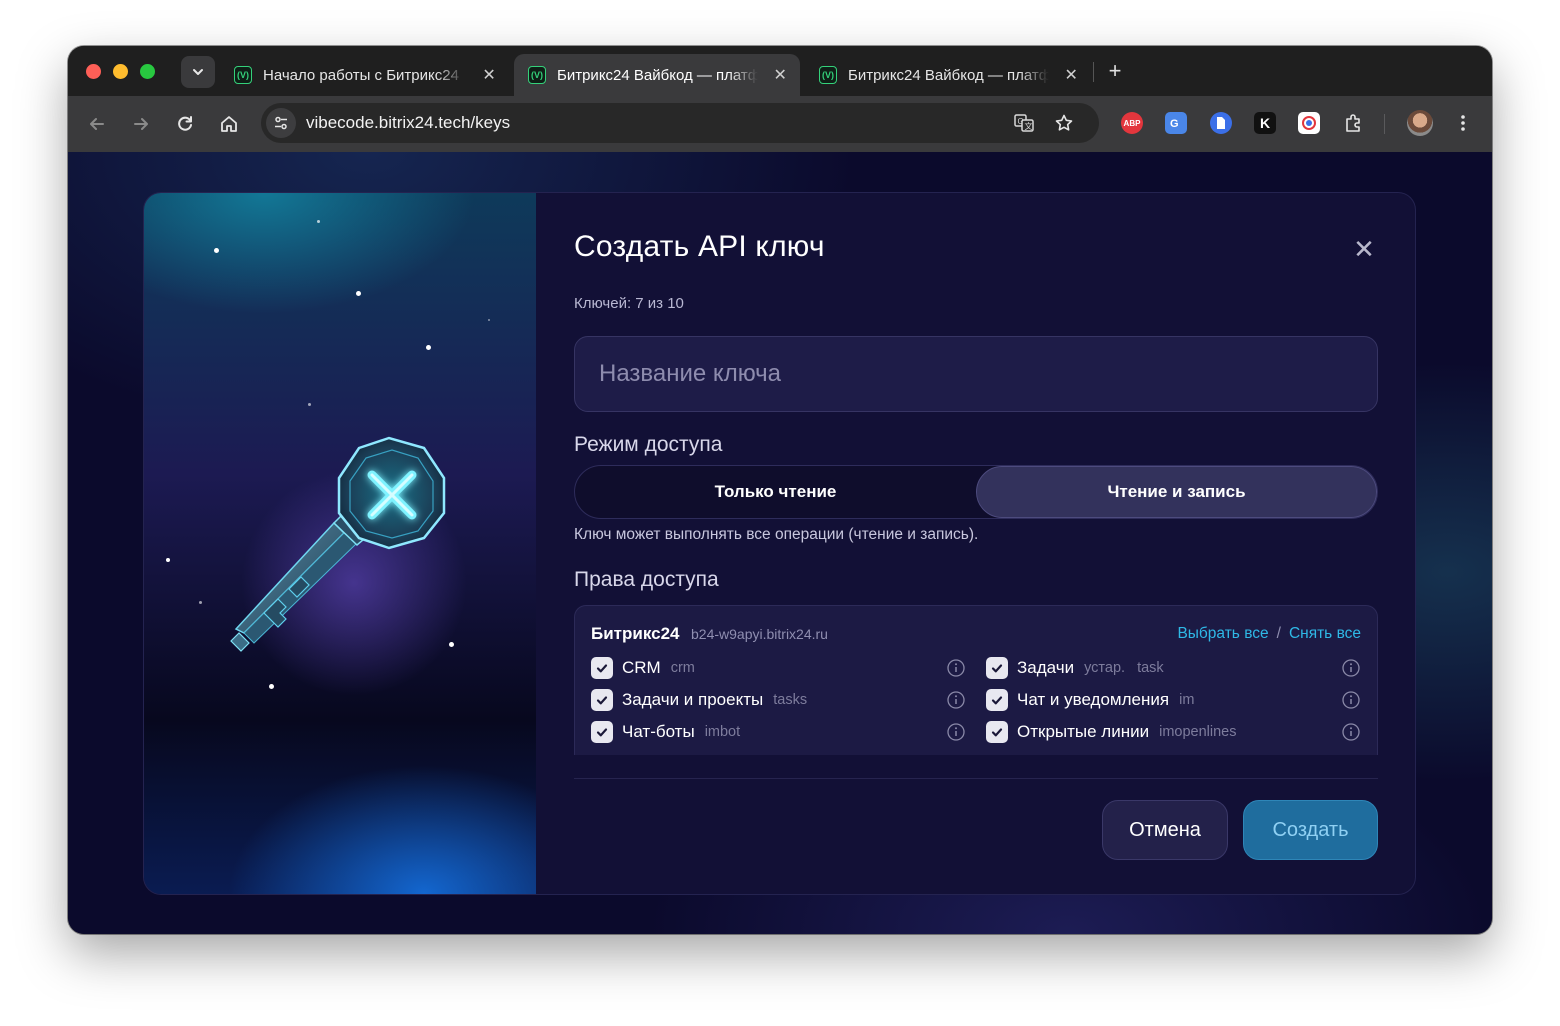 The image size is (1560, 1026). I want to click on permission-name: Открытые линии, so click(1083, 731).